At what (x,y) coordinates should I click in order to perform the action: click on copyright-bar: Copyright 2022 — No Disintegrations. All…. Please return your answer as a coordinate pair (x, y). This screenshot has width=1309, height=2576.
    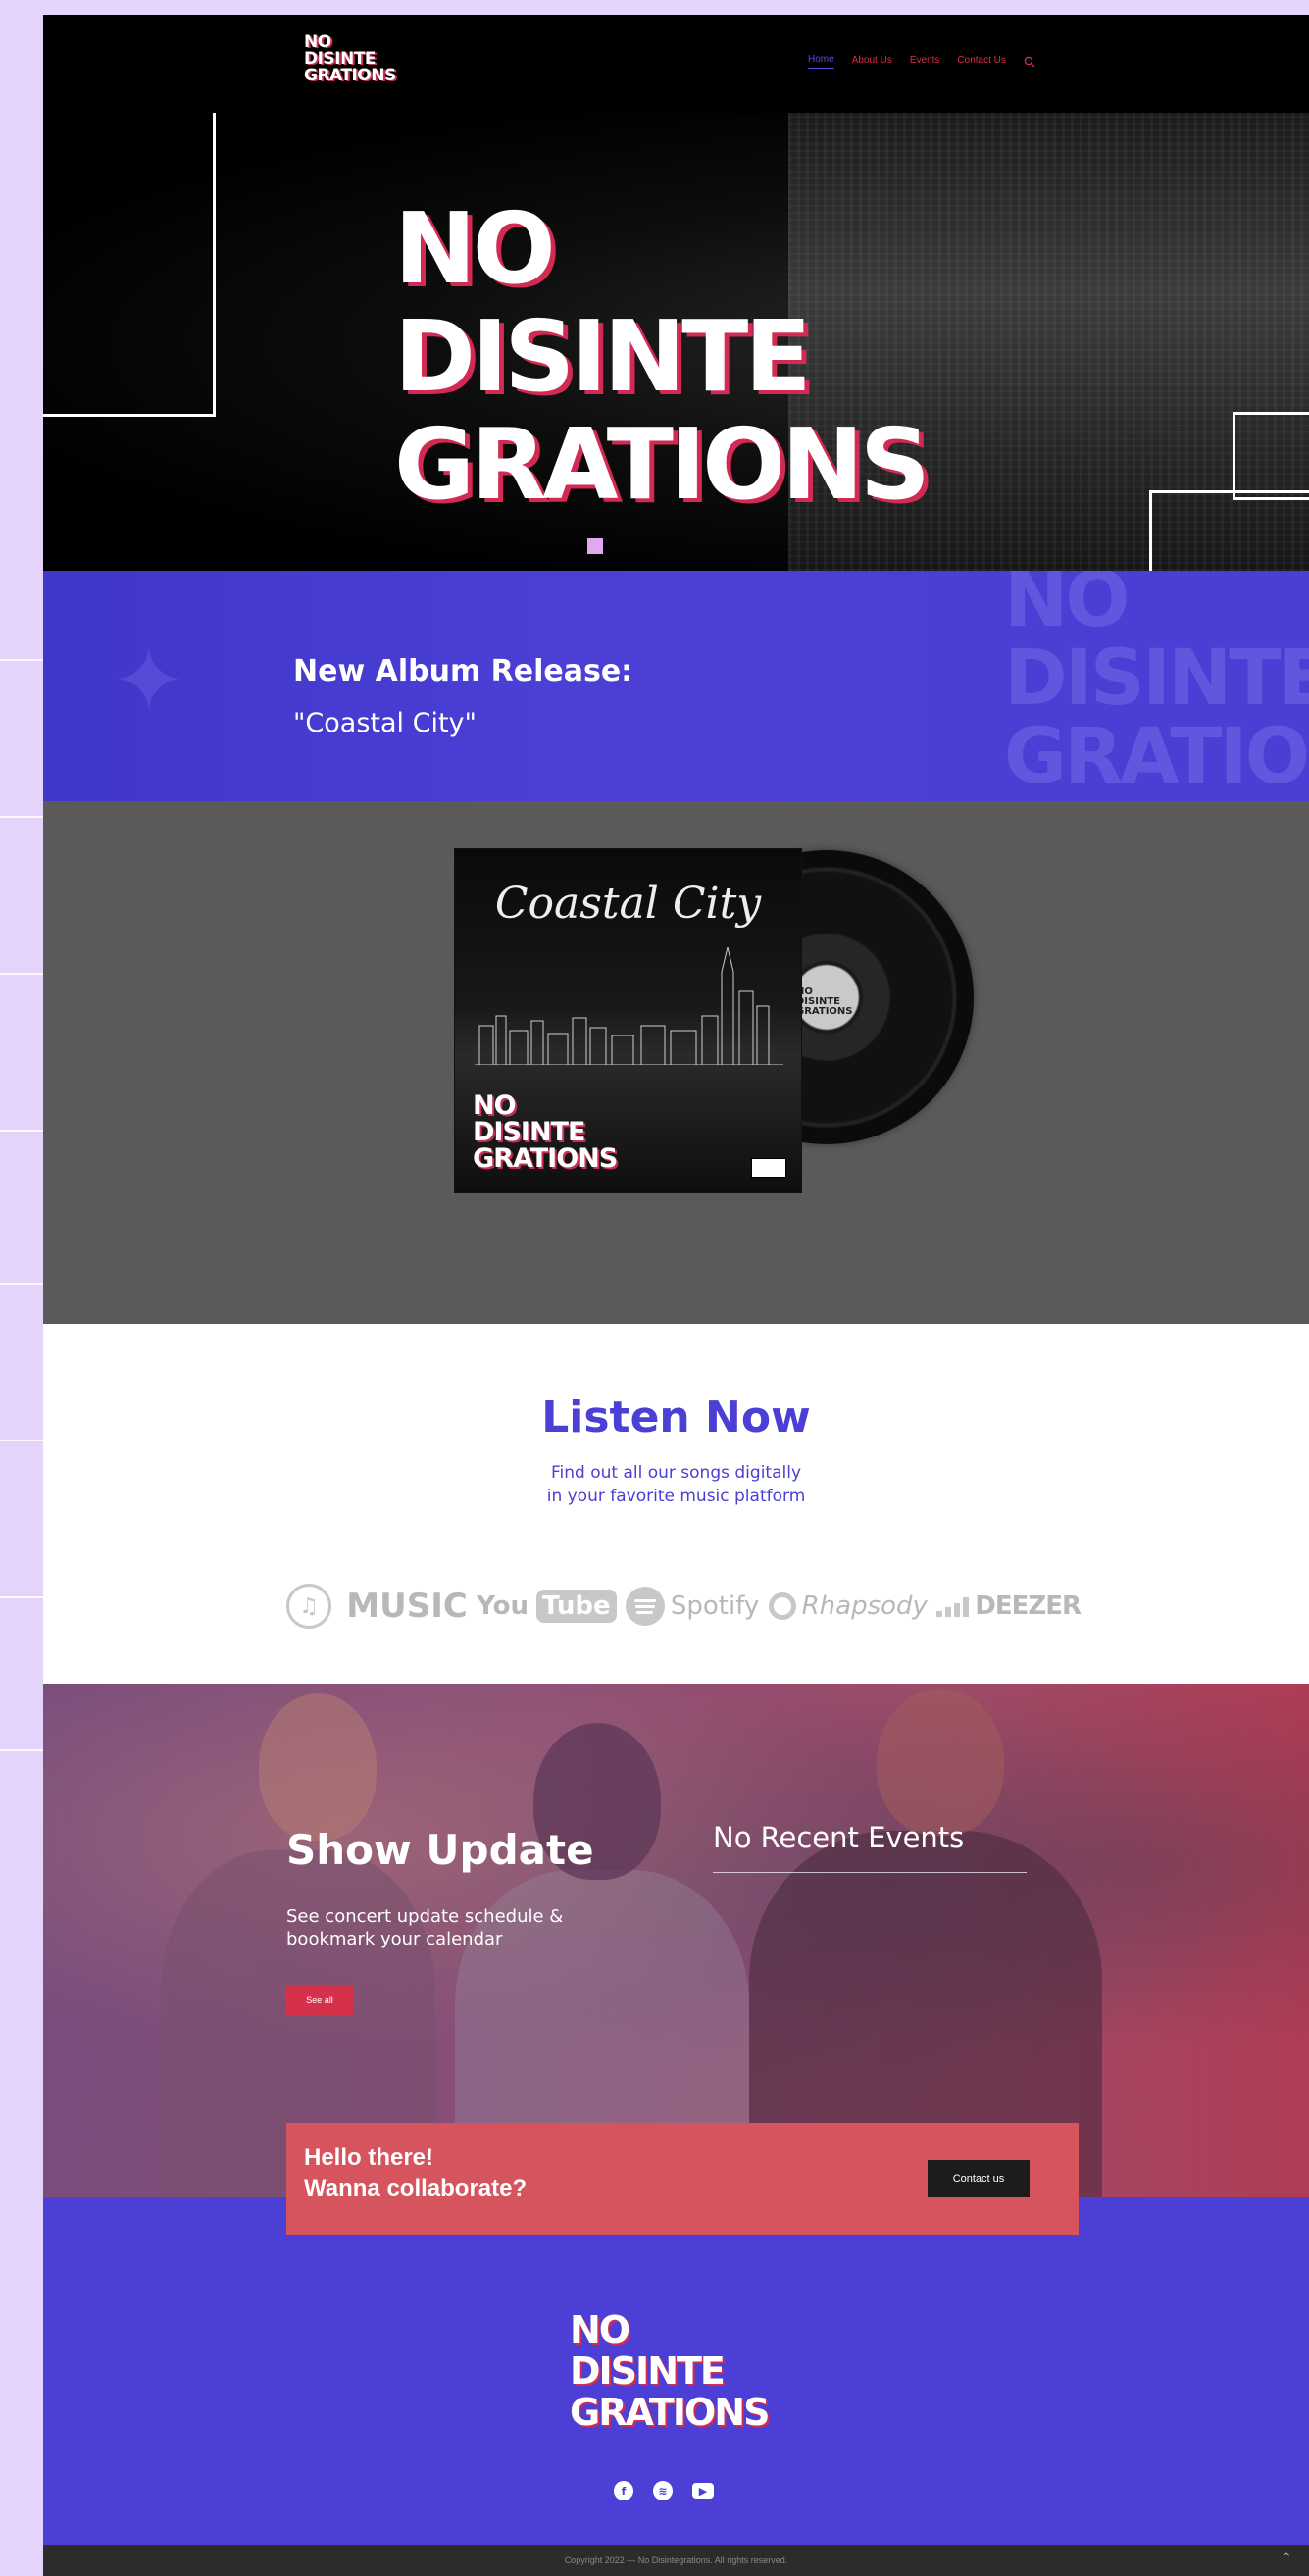
    Looking at the image, I should click on (676, 2561).